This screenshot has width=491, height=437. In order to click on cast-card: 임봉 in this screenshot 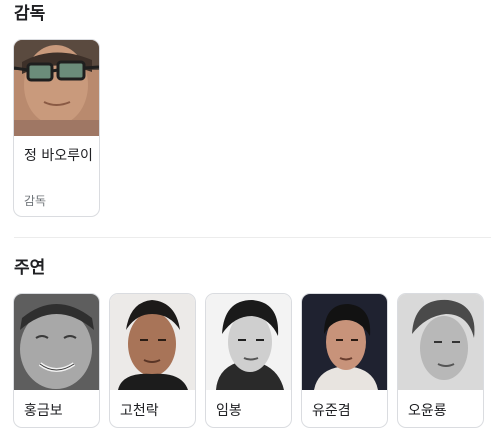, I will do `click(248, 360)`.